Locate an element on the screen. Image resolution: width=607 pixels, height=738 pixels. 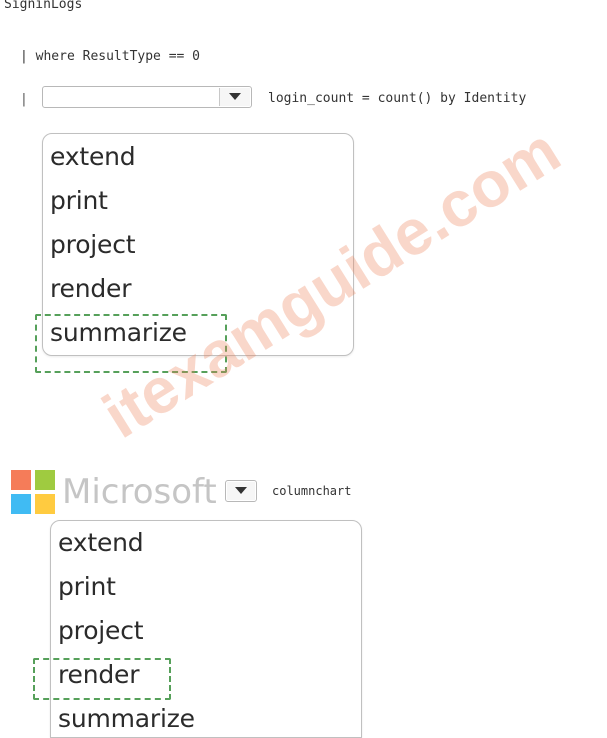
query-render-argument: columnchart is located at coordinates (312, 491).